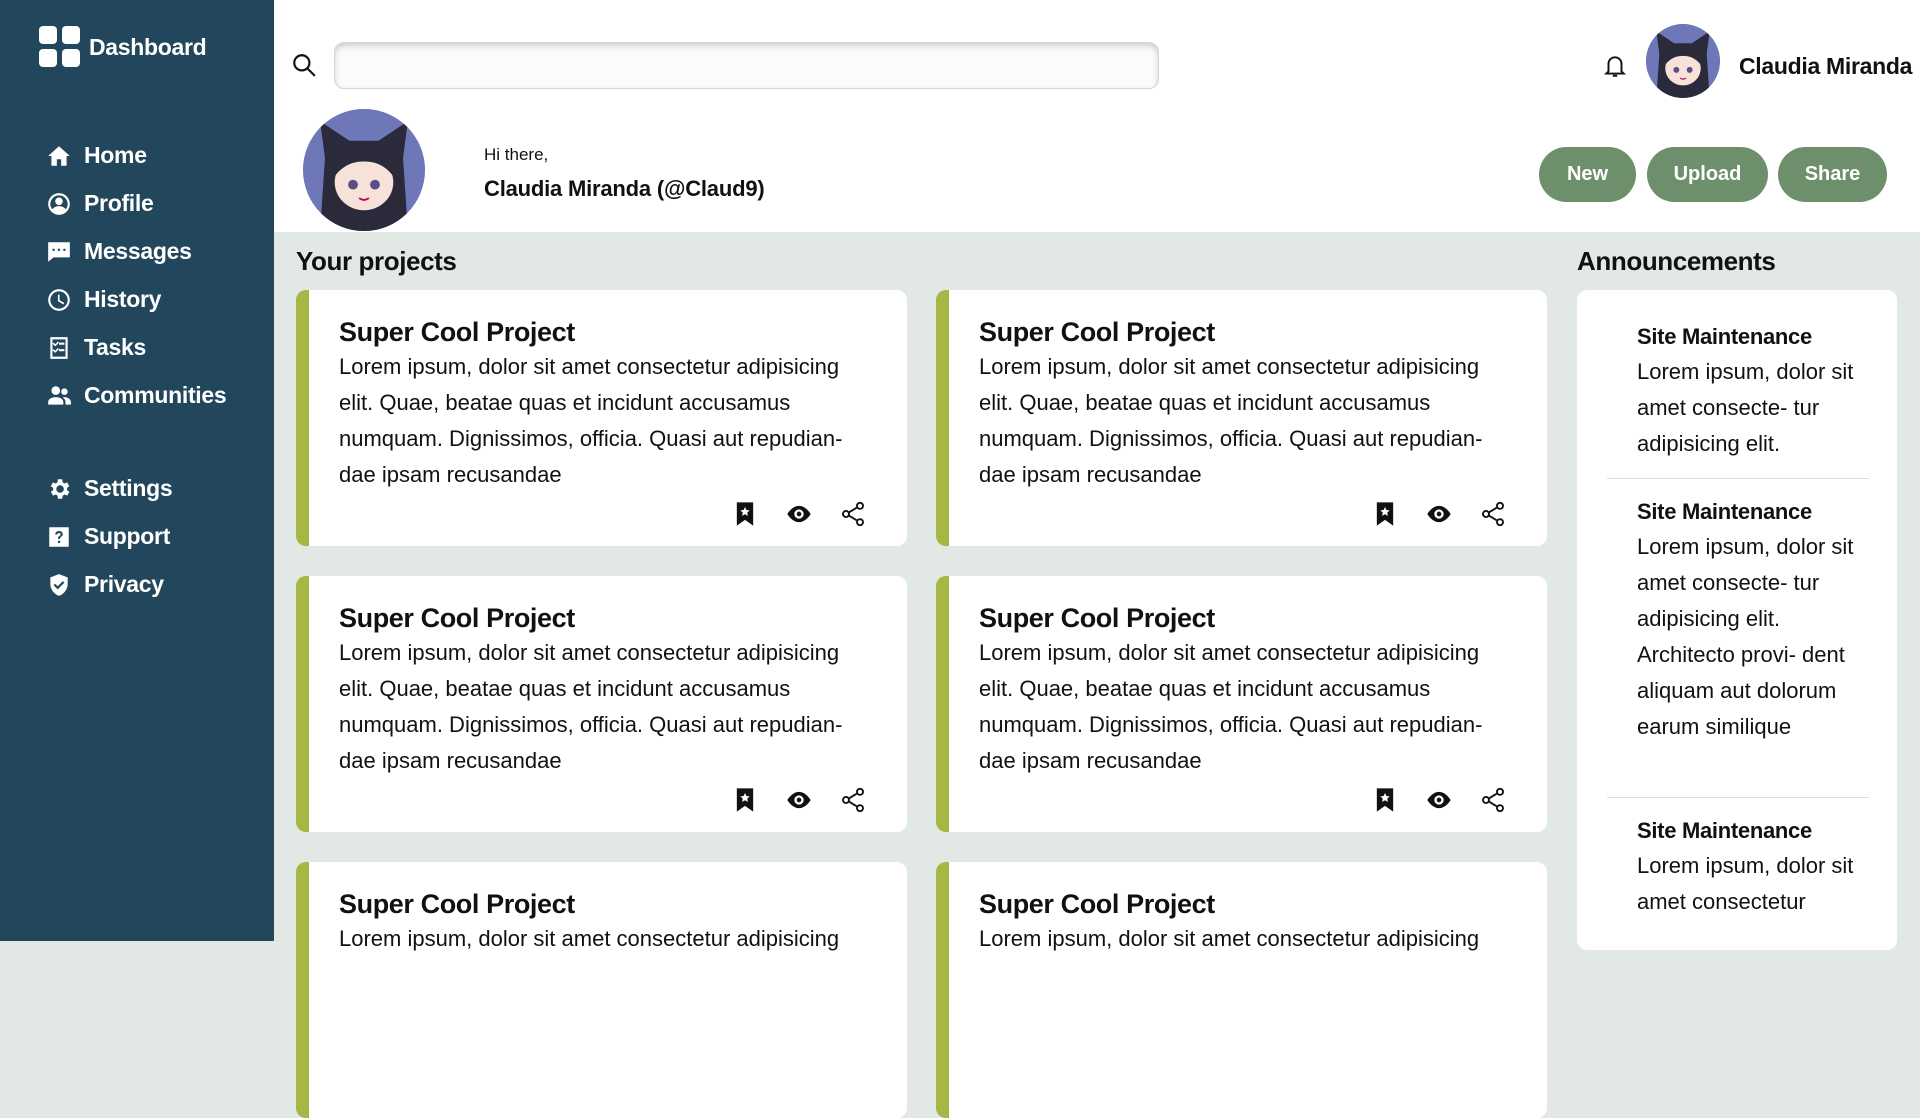  I want to click on sidebar-item-home: Home, so click(96, 155).